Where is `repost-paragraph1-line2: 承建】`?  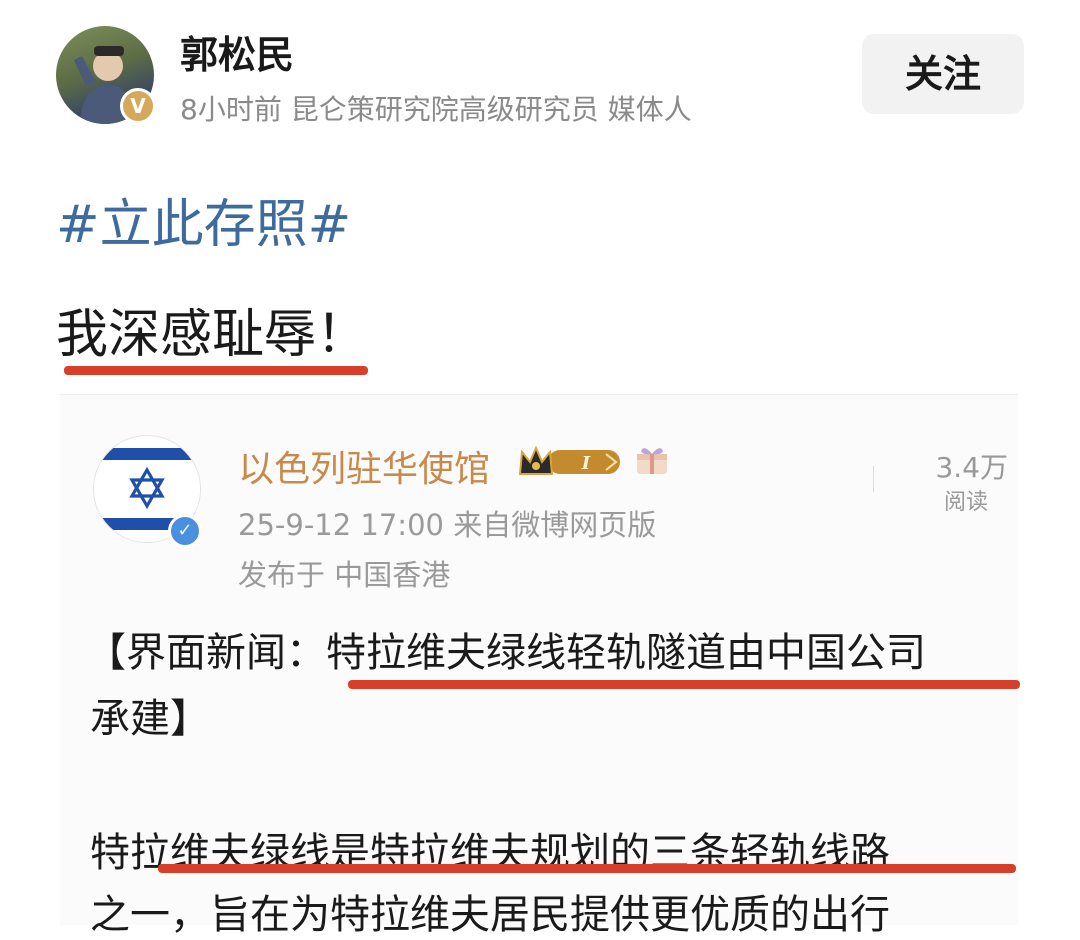 repost-paragraph1-line2: 承建】 is located at coordinates (150, 719).